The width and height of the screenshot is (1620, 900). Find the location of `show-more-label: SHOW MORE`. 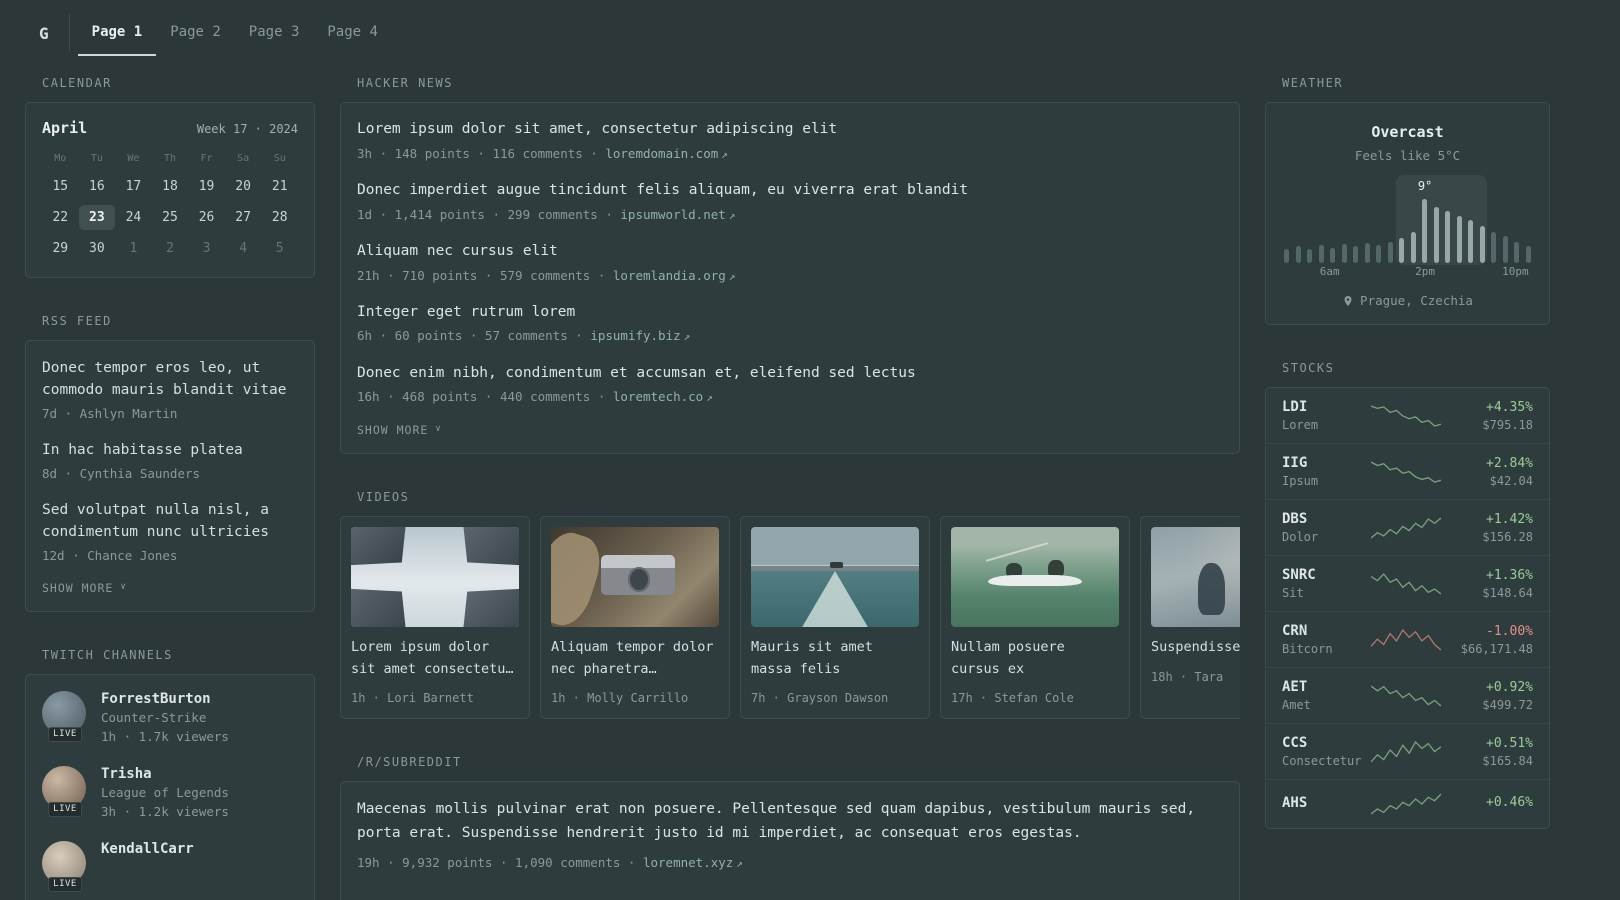

show-more-label: SHOW MORE is located at coordinates (78, 587).